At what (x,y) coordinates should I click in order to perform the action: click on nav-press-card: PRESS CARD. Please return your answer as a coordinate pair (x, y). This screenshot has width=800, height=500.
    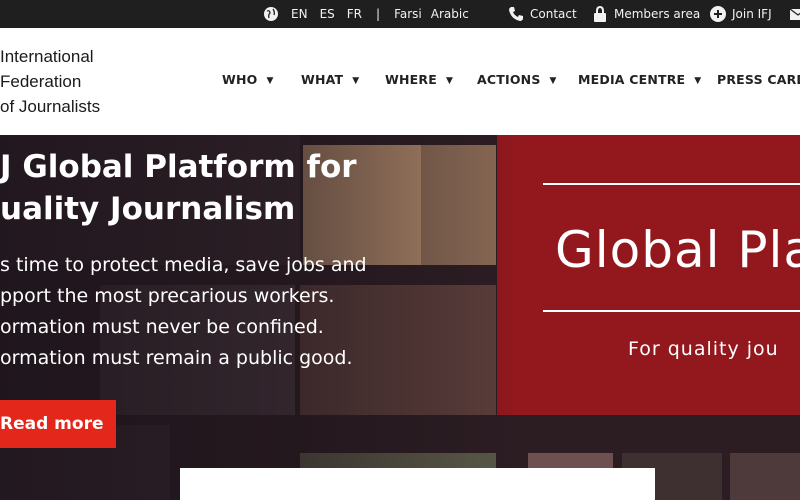
    Looking at the image, I should click on (758, 79).